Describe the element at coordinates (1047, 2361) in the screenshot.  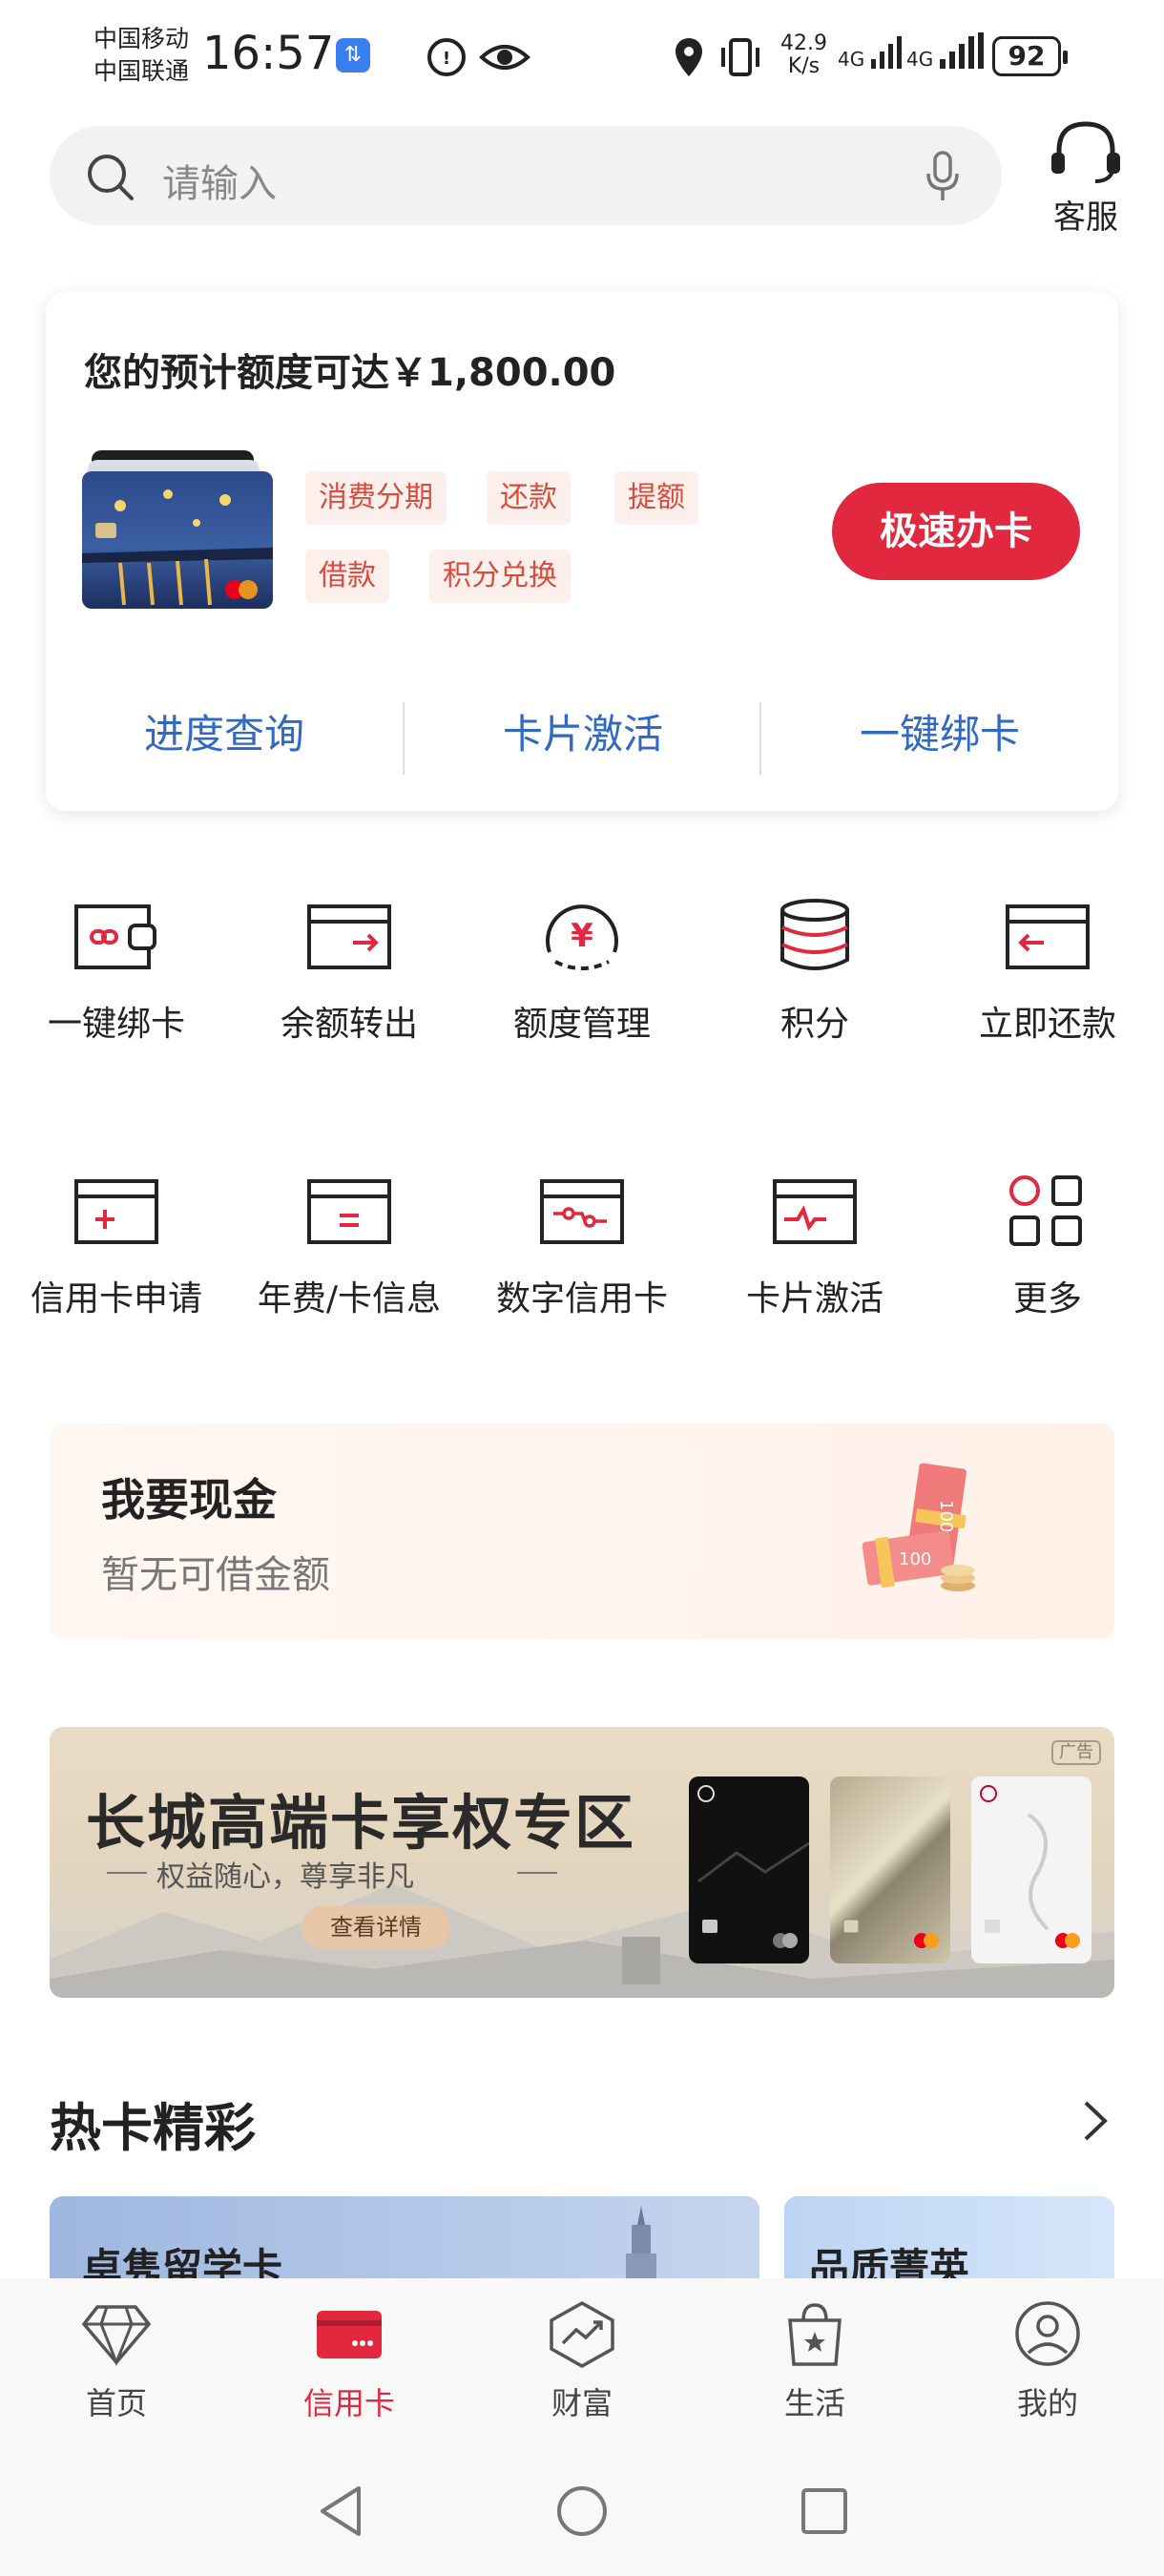
I see `nav-mine: 我的` at that location.